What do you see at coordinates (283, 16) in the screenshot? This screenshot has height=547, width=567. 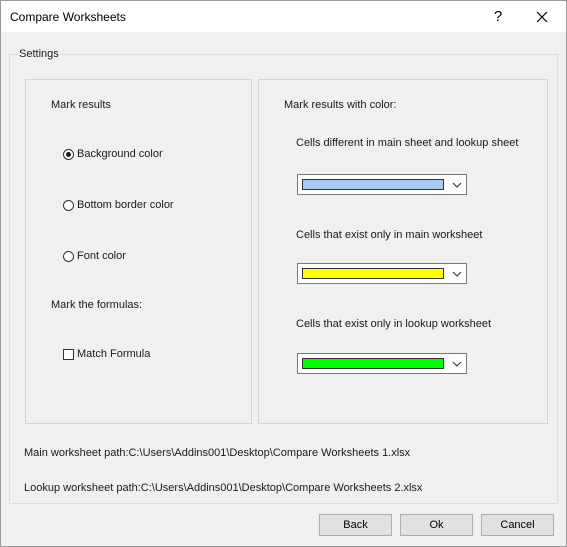 I see `title-bar: Compare Worksheets ?` at bounding box center [283, 16].